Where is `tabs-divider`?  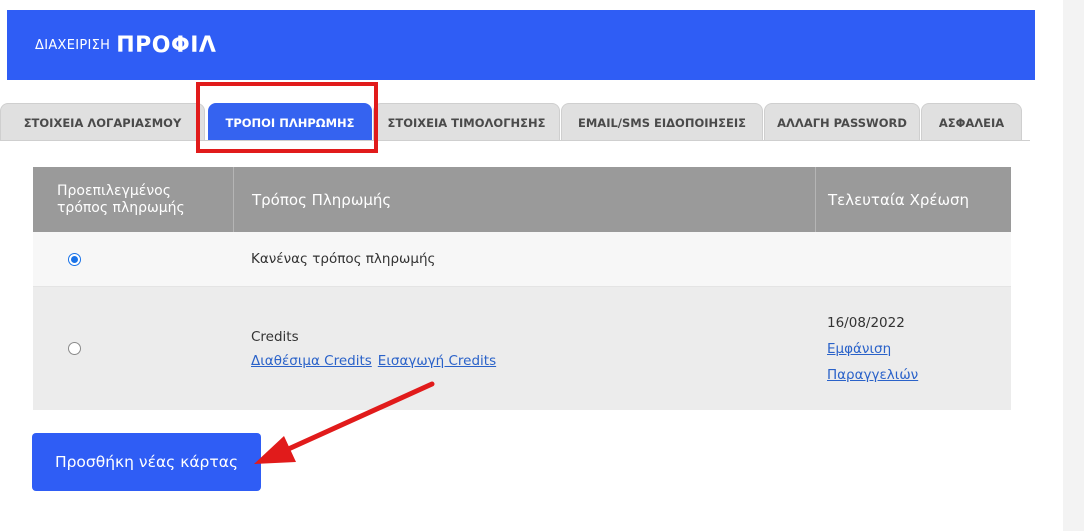
tabs-divider is located at coordinates (515, 140).